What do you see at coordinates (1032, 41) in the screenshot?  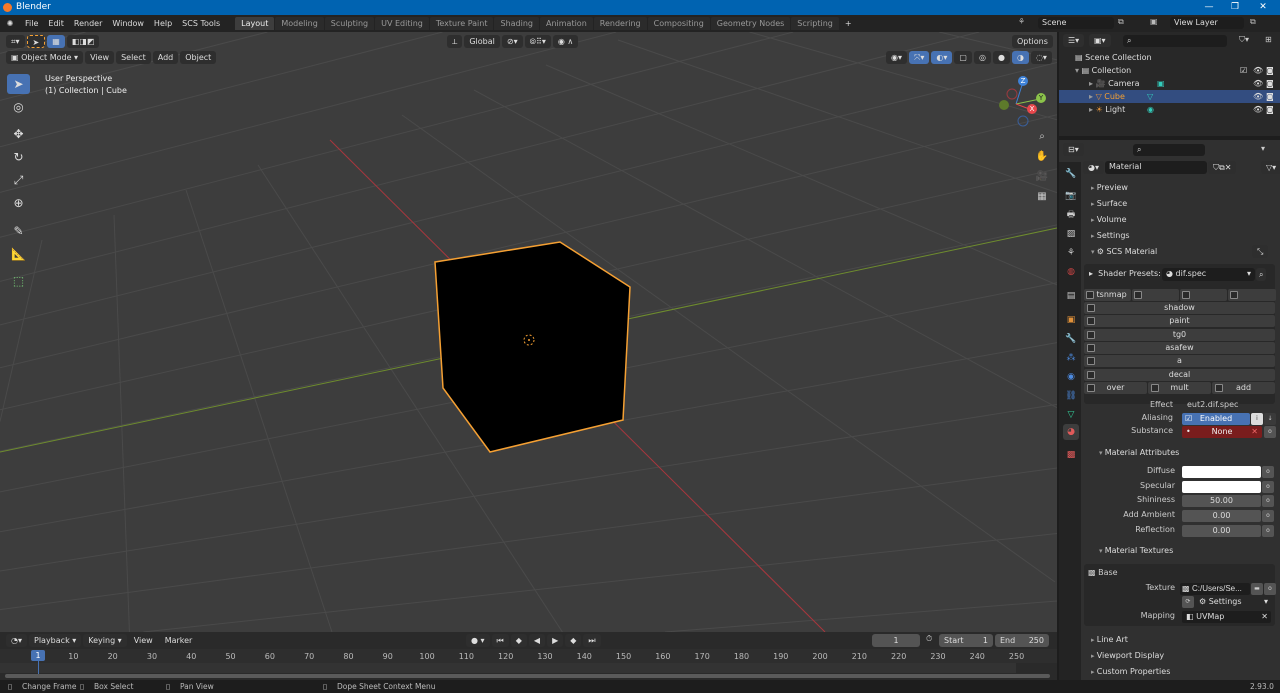 I see `options-dropdown: Options` at bounding box center [1032, 41].